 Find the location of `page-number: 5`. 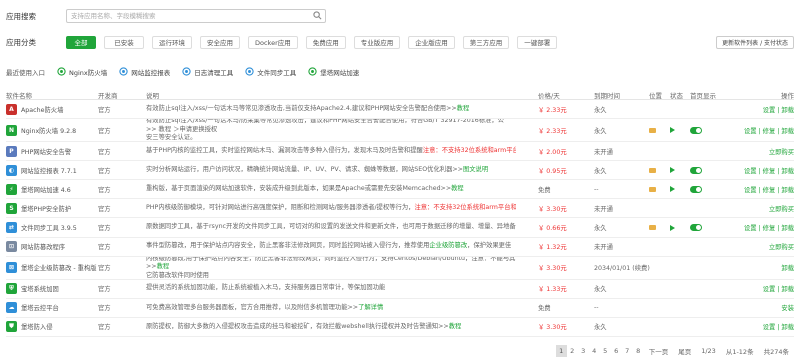

page-number: 5 is located at coordinates (605, 351).